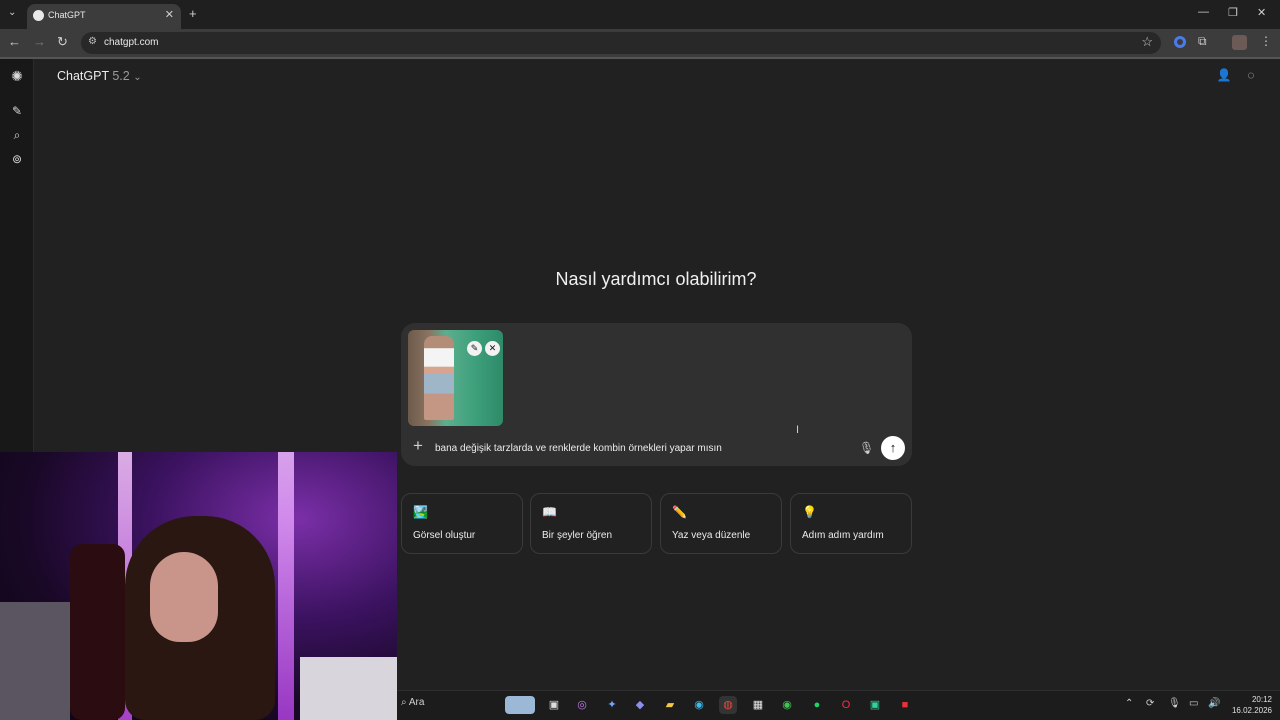  Describe the element at coordinates (728, 705) in the screenshot. I see `chrome-icon: ◍` at that location.